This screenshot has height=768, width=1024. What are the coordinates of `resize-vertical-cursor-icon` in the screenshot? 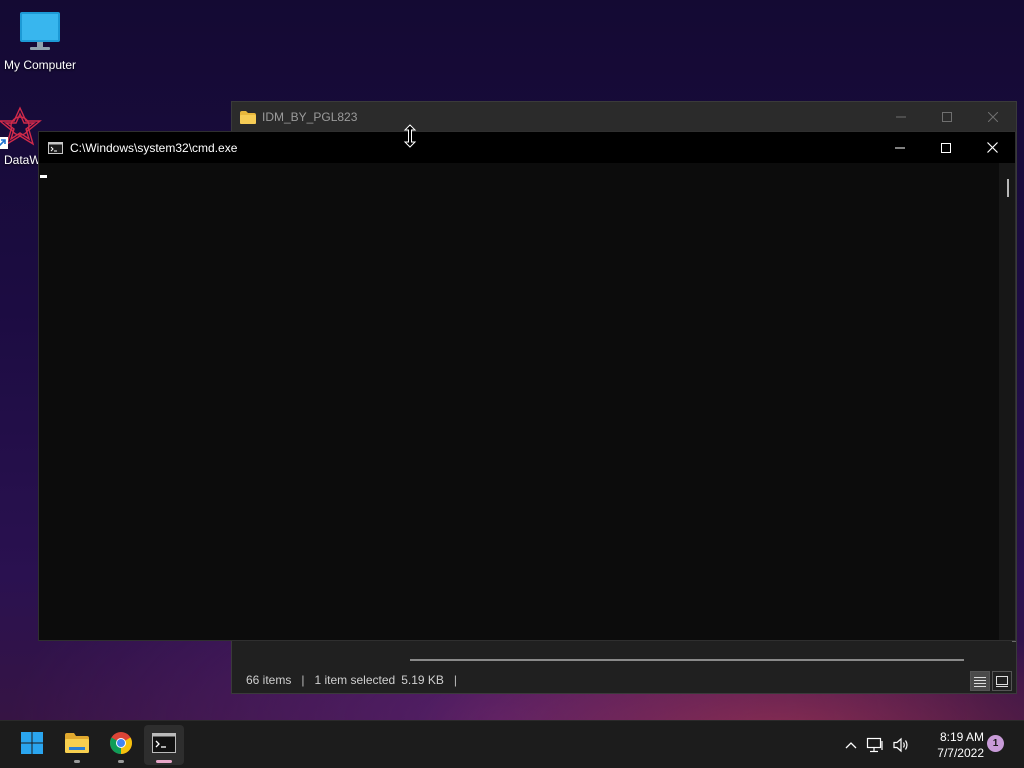 It's located at (410, 138).